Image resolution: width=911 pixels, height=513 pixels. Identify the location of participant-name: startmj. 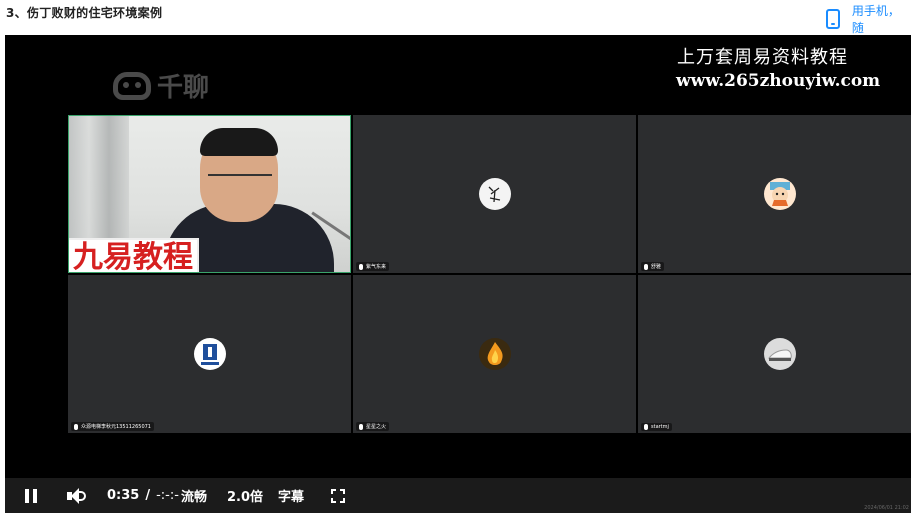
(660, 427).